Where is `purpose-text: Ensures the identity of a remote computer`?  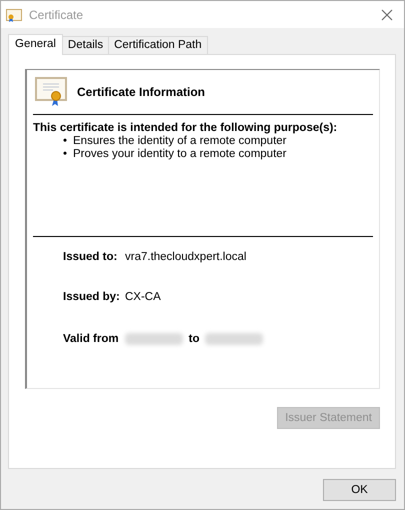 purpose-text: Ensures the identity of a remote computer is located at coordinates (179, 141).